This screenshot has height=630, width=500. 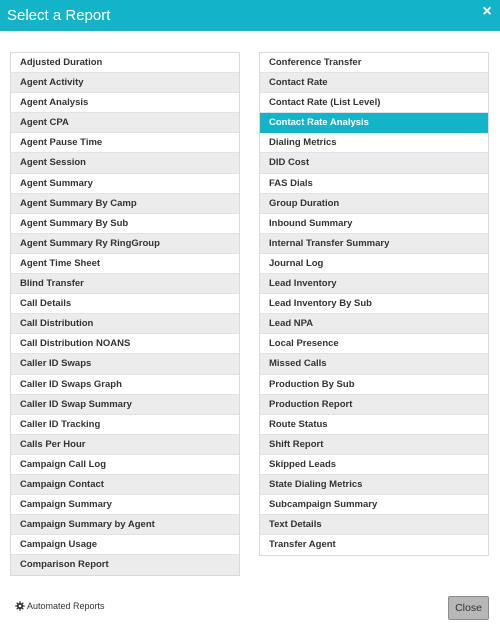 I want to click on automated-reports-label: Automated Reports, so click(x=66, y=606).